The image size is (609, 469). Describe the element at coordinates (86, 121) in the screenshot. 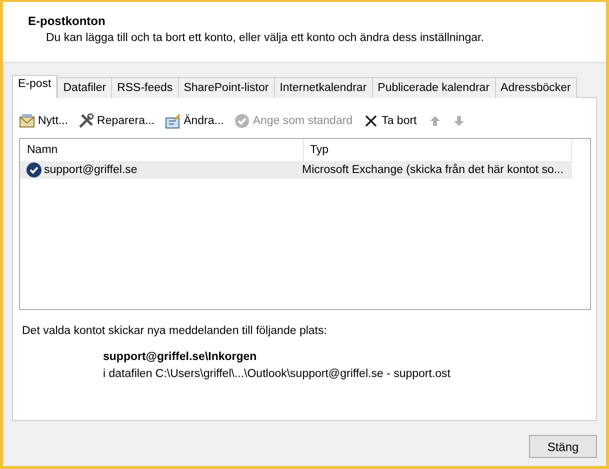

I see `tools-icon` at that location.